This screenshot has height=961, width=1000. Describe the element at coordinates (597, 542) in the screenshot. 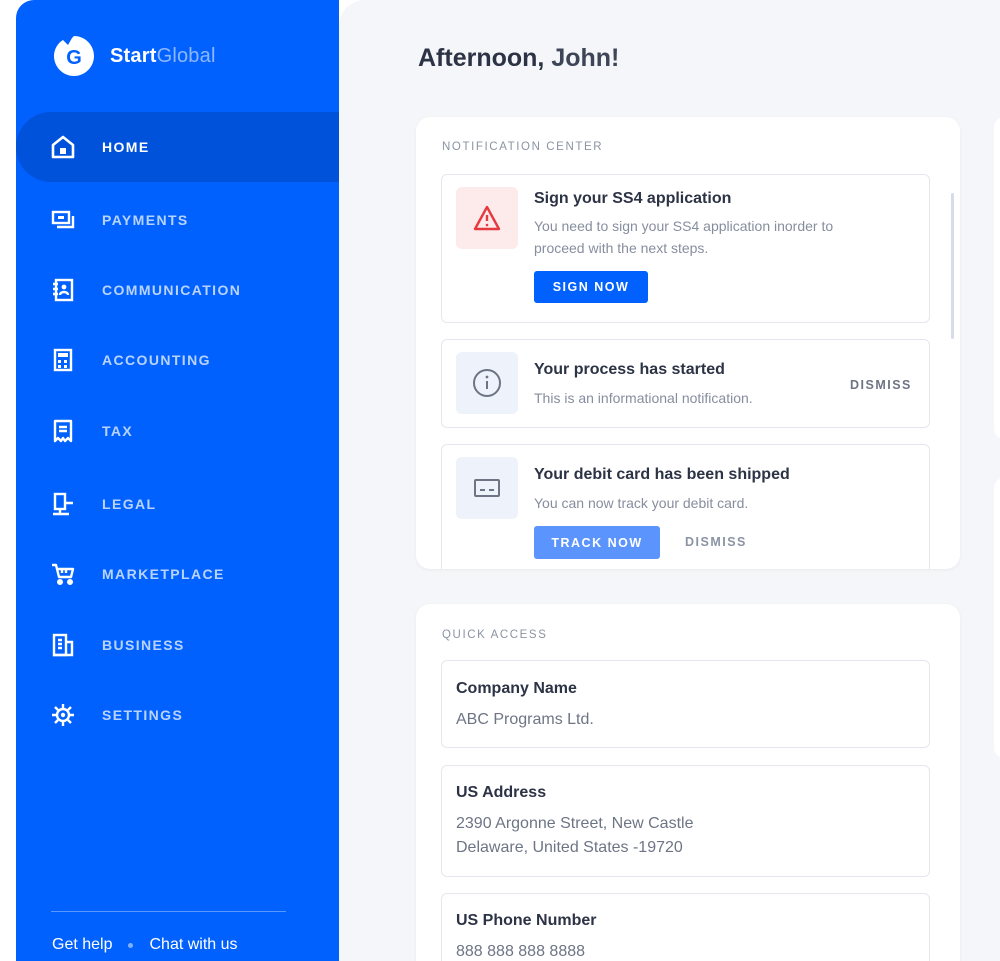

I see `track-now-button: TRACK NOW` at that location.